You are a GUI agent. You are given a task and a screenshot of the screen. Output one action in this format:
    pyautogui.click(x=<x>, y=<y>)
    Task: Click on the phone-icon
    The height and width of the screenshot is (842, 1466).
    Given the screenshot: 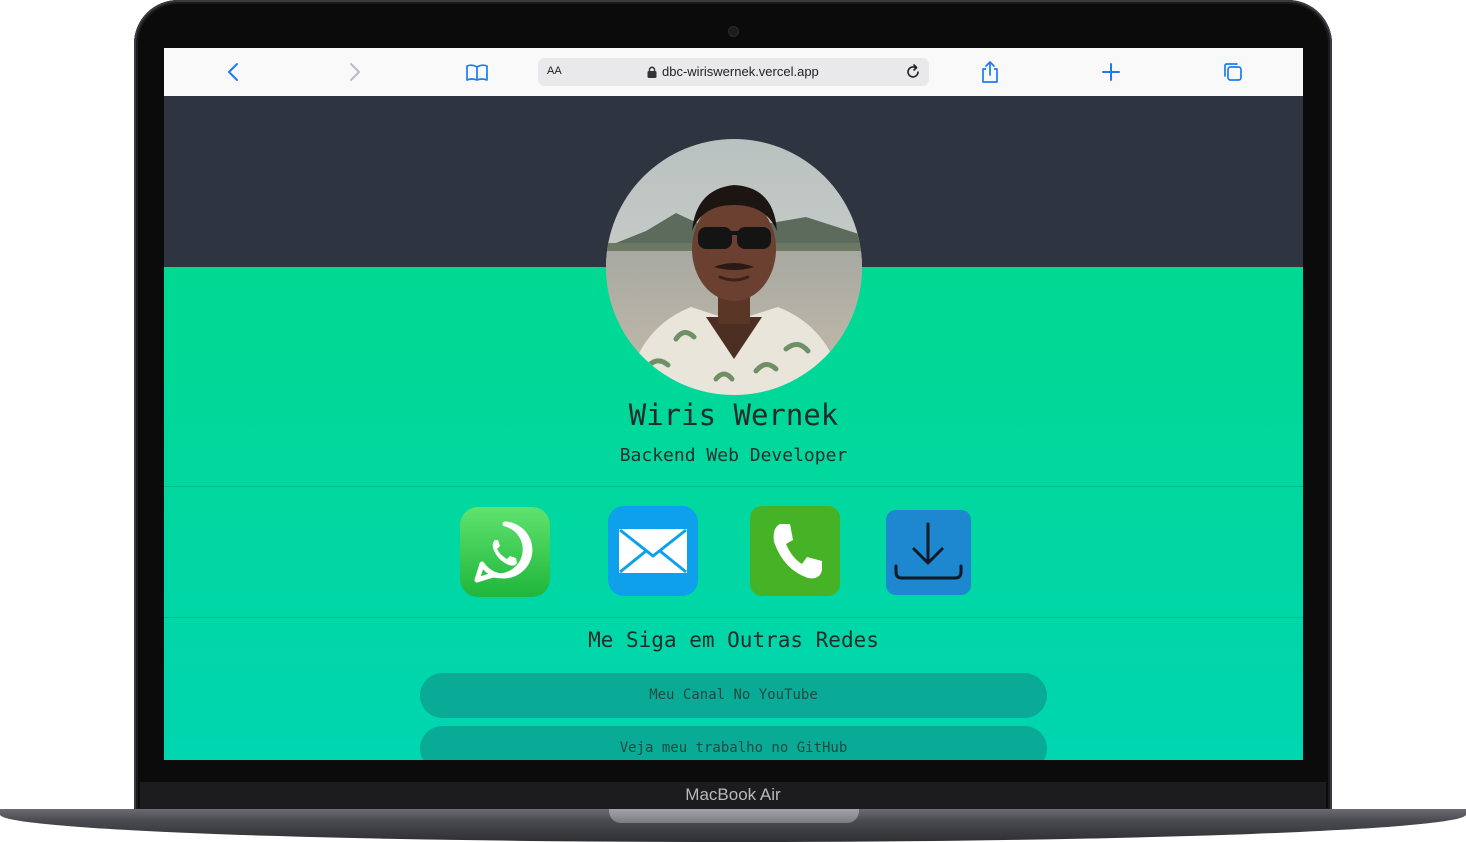 What is the action you would take?
    pyautogui.click(x=795, y=551)
    